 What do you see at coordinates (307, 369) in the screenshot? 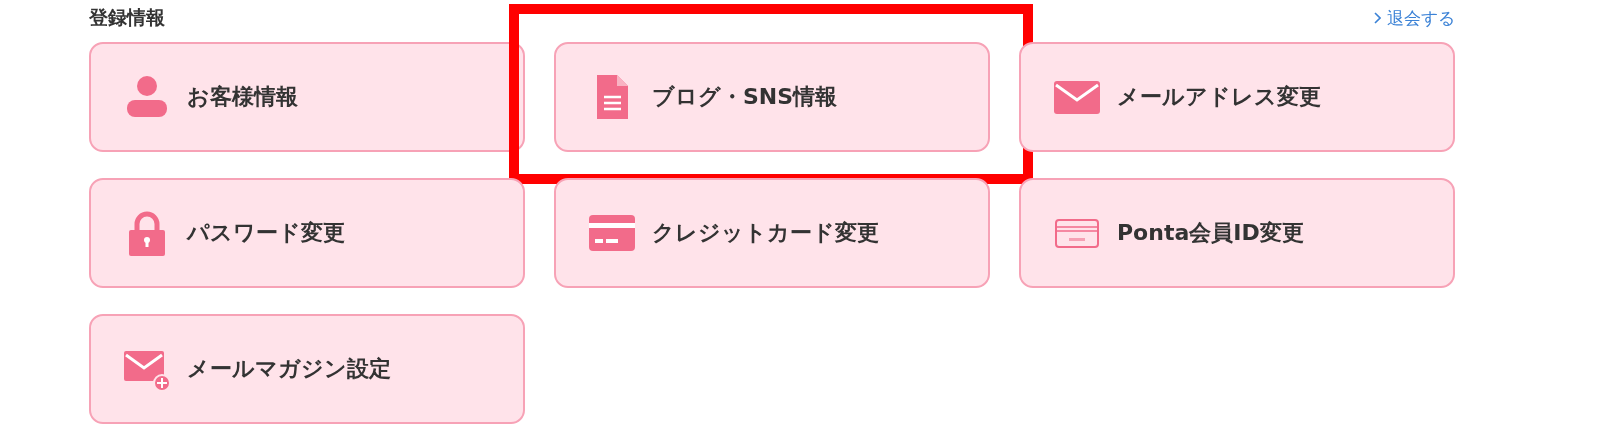
I see `menu-card: メールマガジン設定` at bounding box center [307, 369].